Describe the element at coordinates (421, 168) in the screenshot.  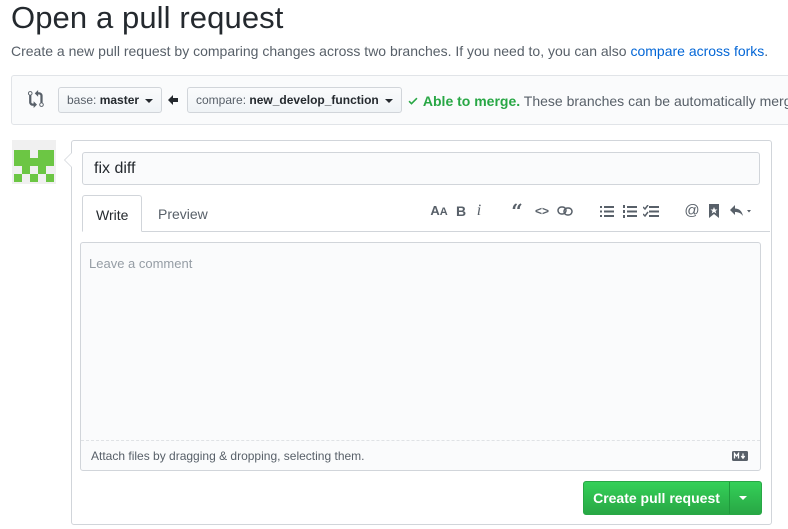
I see `pr-title-input` at that location.